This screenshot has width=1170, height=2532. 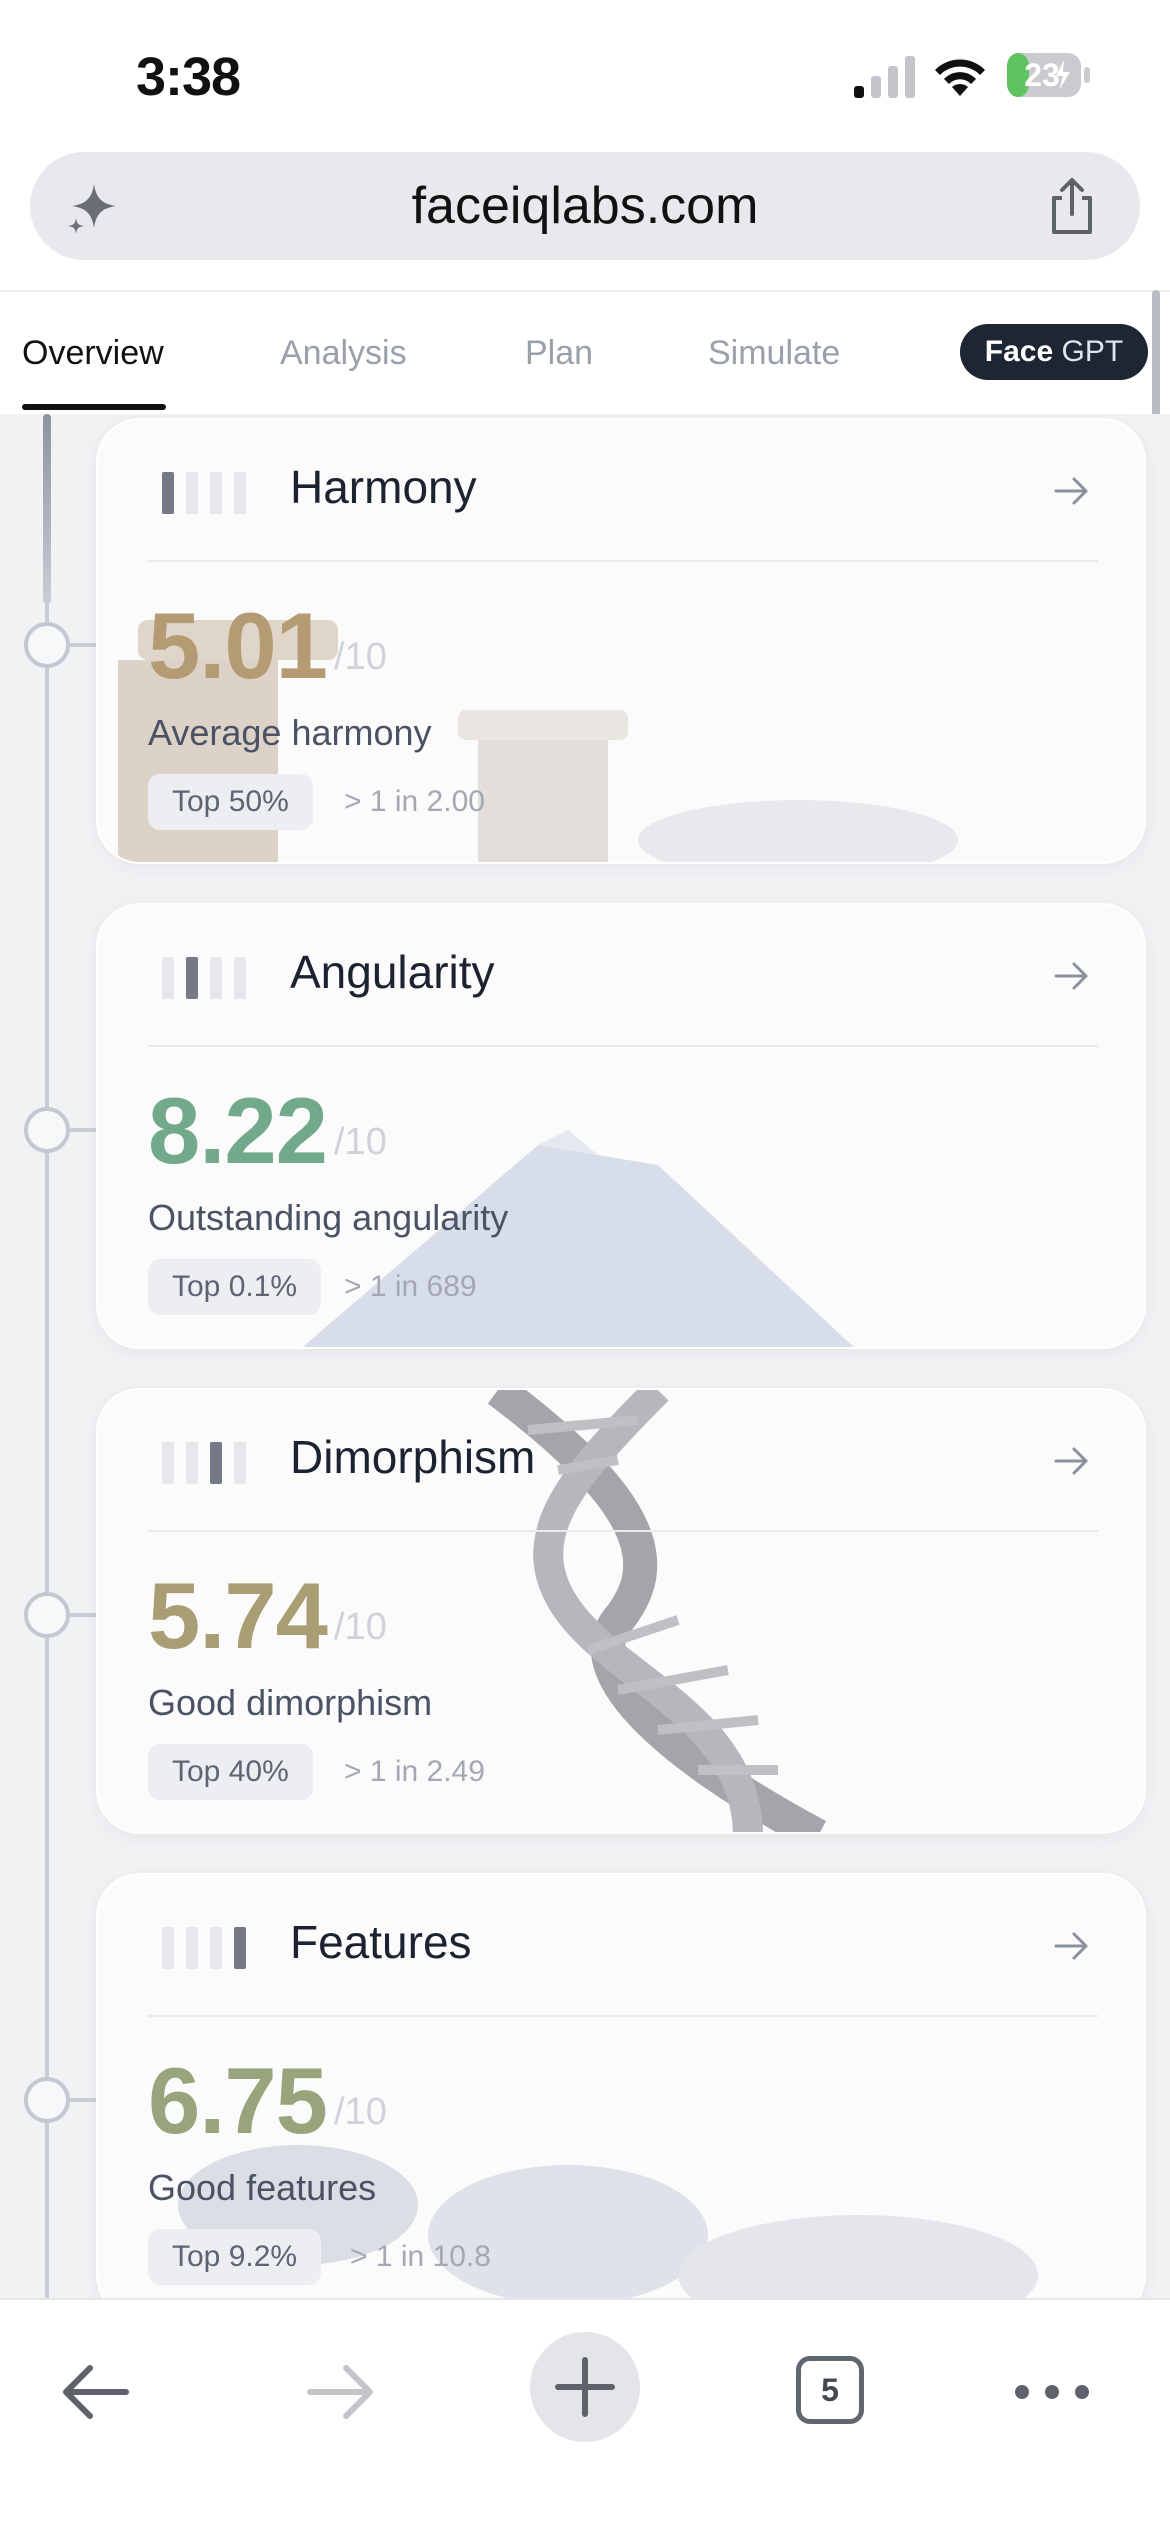 I want to click on section-tabs: Overview Analysis Plan Simulate Face GPT, so click(x=585, y=352).